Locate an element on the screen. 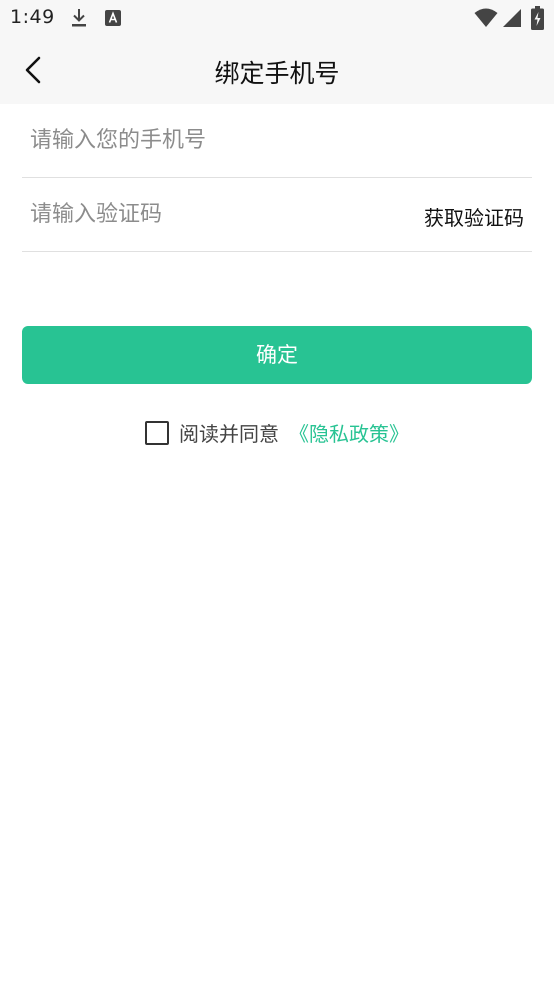 The height and width of the screenshot is (984, 554). privacy-policy-link: 《隐私政策》 is located at coordinates (349, 432).